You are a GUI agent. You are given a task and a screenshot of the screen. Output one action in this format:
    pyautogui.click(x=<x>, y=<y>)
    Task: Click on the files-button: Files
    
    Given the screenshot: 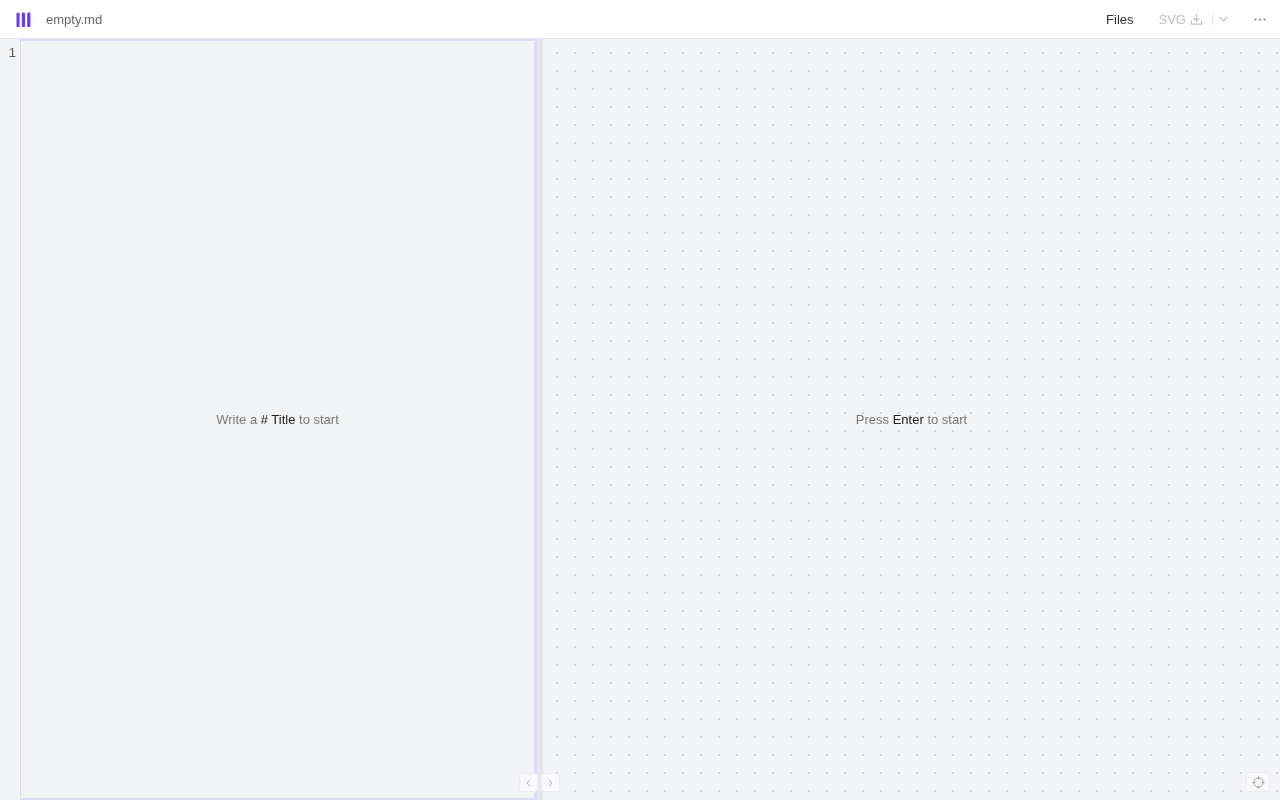 What is the action you would take?
    pyautogui.click(x=1120, y=19)
    